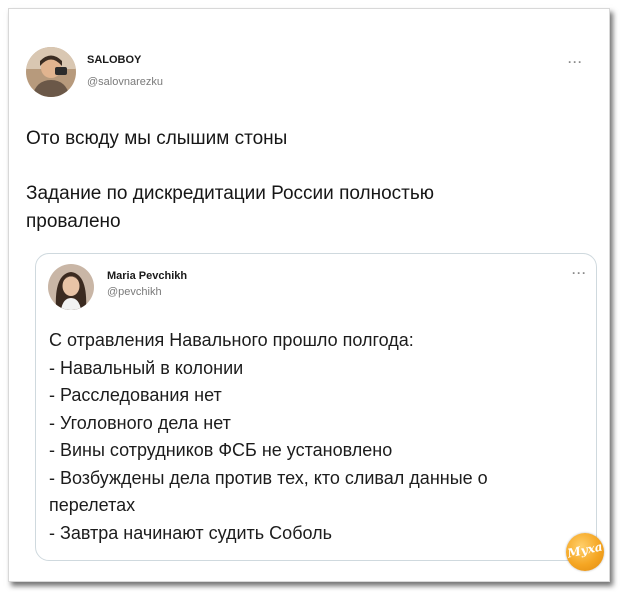 This screenshot has height=592, width=620. Describe the element at coordinates (135, 395) in the screenshot. I see `quoted-tweet-line: - Расследования нет` at that location.